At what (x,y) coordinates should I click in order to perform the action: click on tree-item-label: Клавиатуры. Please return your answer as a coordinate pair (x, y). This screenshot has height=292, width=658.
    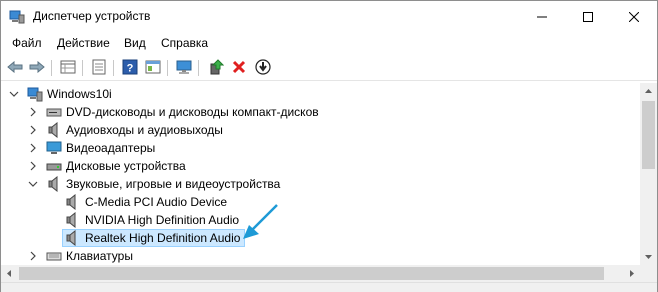
    Looking at the image, I should click on (99, 256).